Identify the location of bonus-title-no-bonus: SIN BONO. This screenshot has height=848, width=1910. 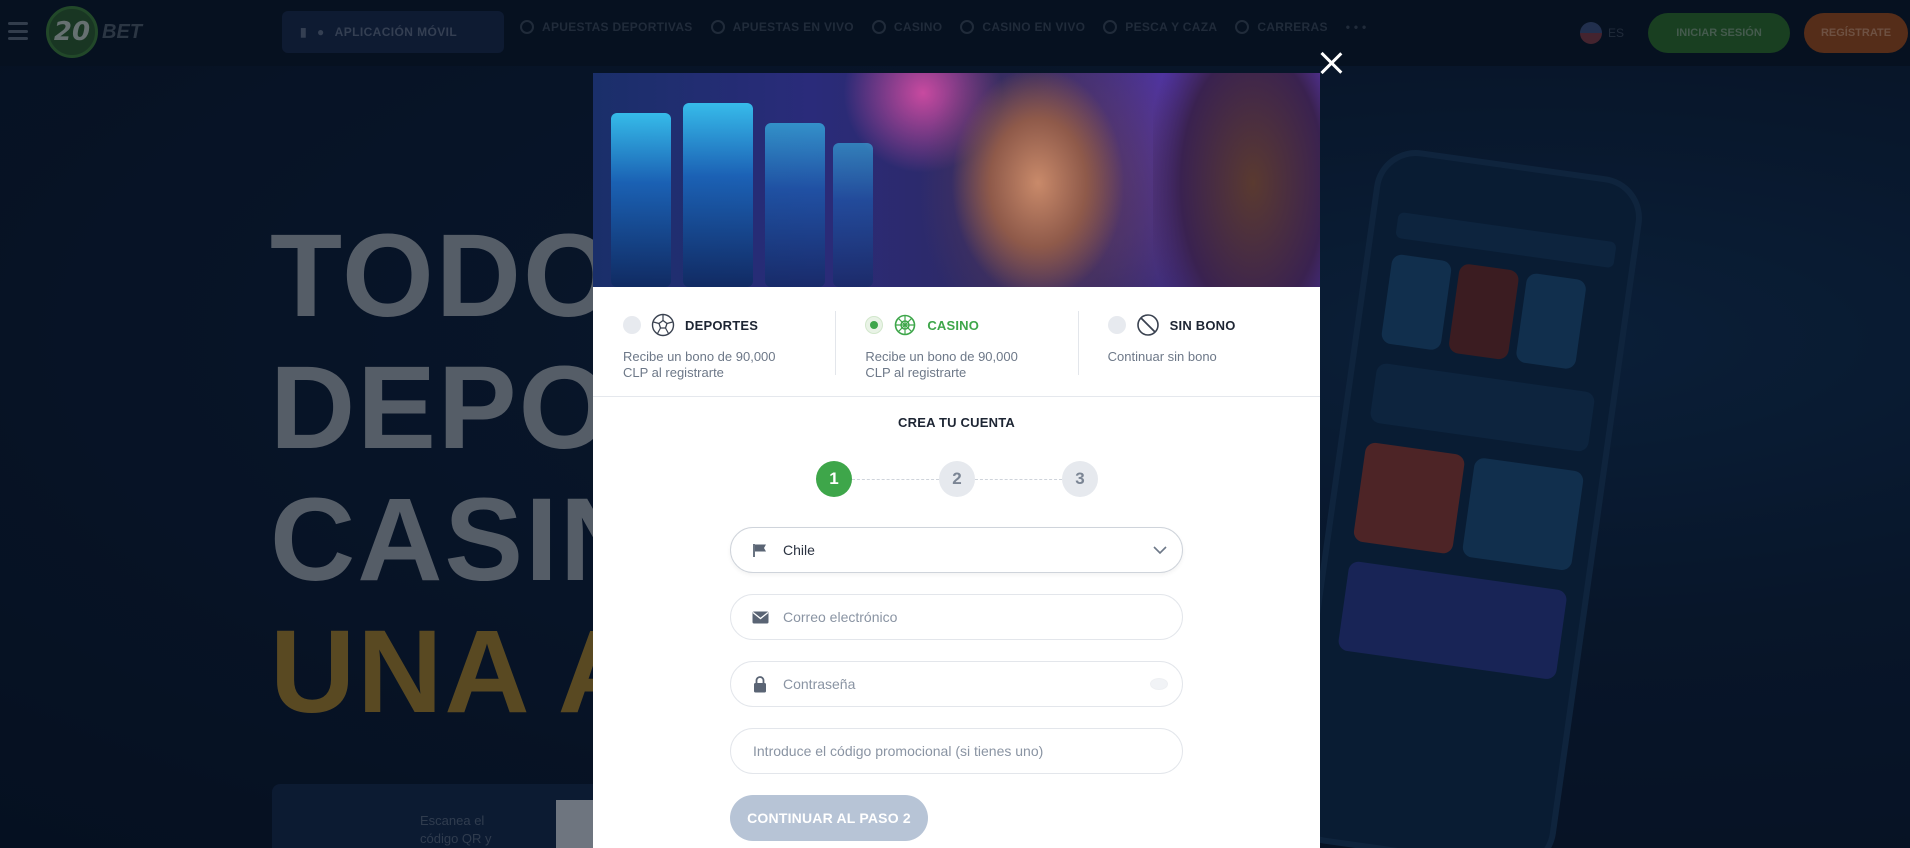
(1202, 325).